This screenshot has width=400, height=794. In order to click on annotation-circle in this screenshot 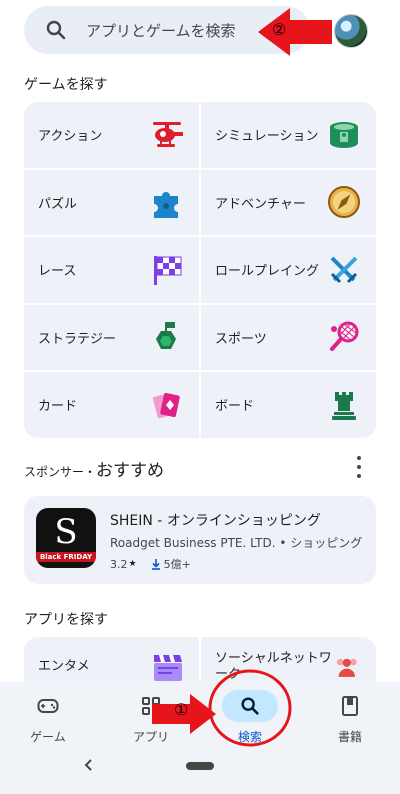, I will do `click(250, 708)`.